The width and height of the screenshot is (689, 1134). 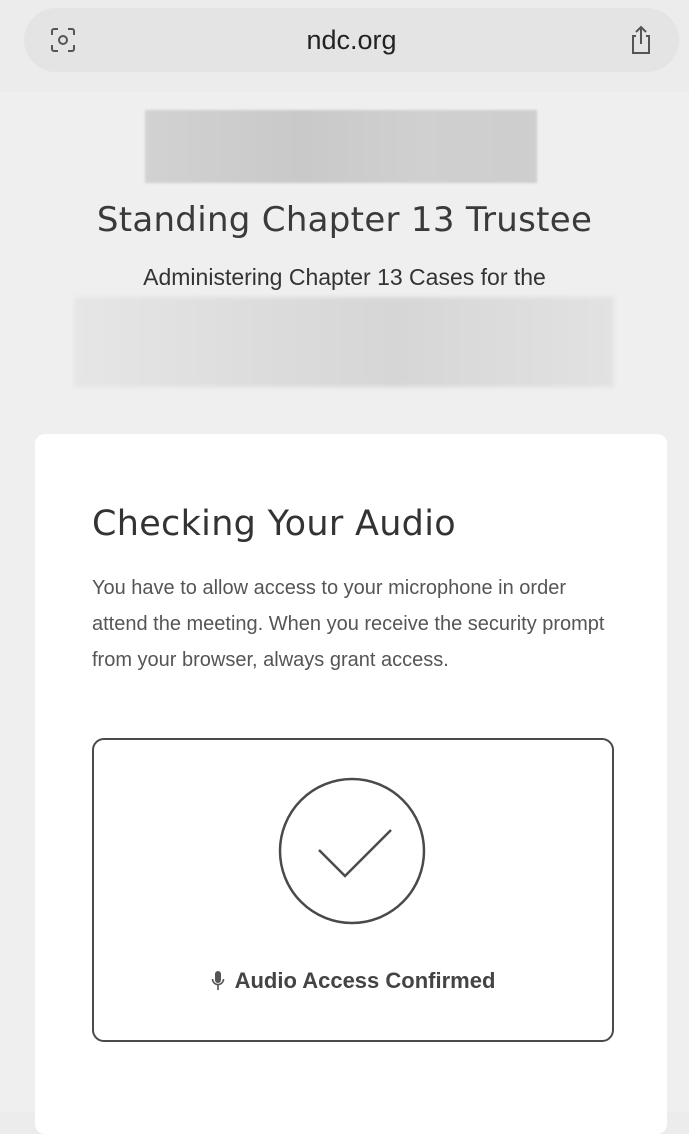 I want to click on page-title: Standing Chapter 13 Trustee, so click(x=344, y=220).